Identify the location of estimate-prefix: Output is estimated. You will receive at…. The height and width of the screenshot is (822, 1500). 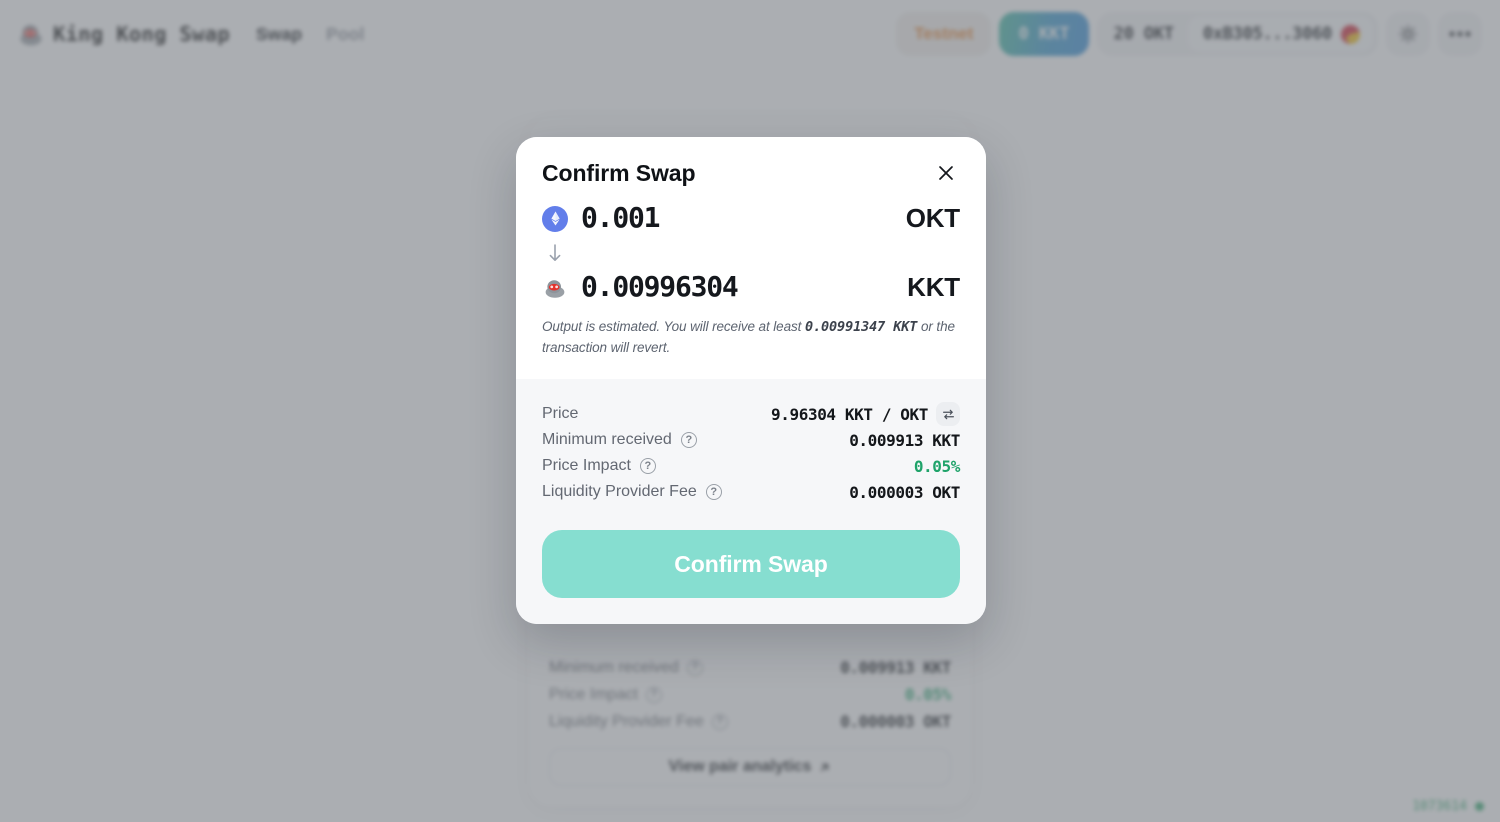
(673, 326).